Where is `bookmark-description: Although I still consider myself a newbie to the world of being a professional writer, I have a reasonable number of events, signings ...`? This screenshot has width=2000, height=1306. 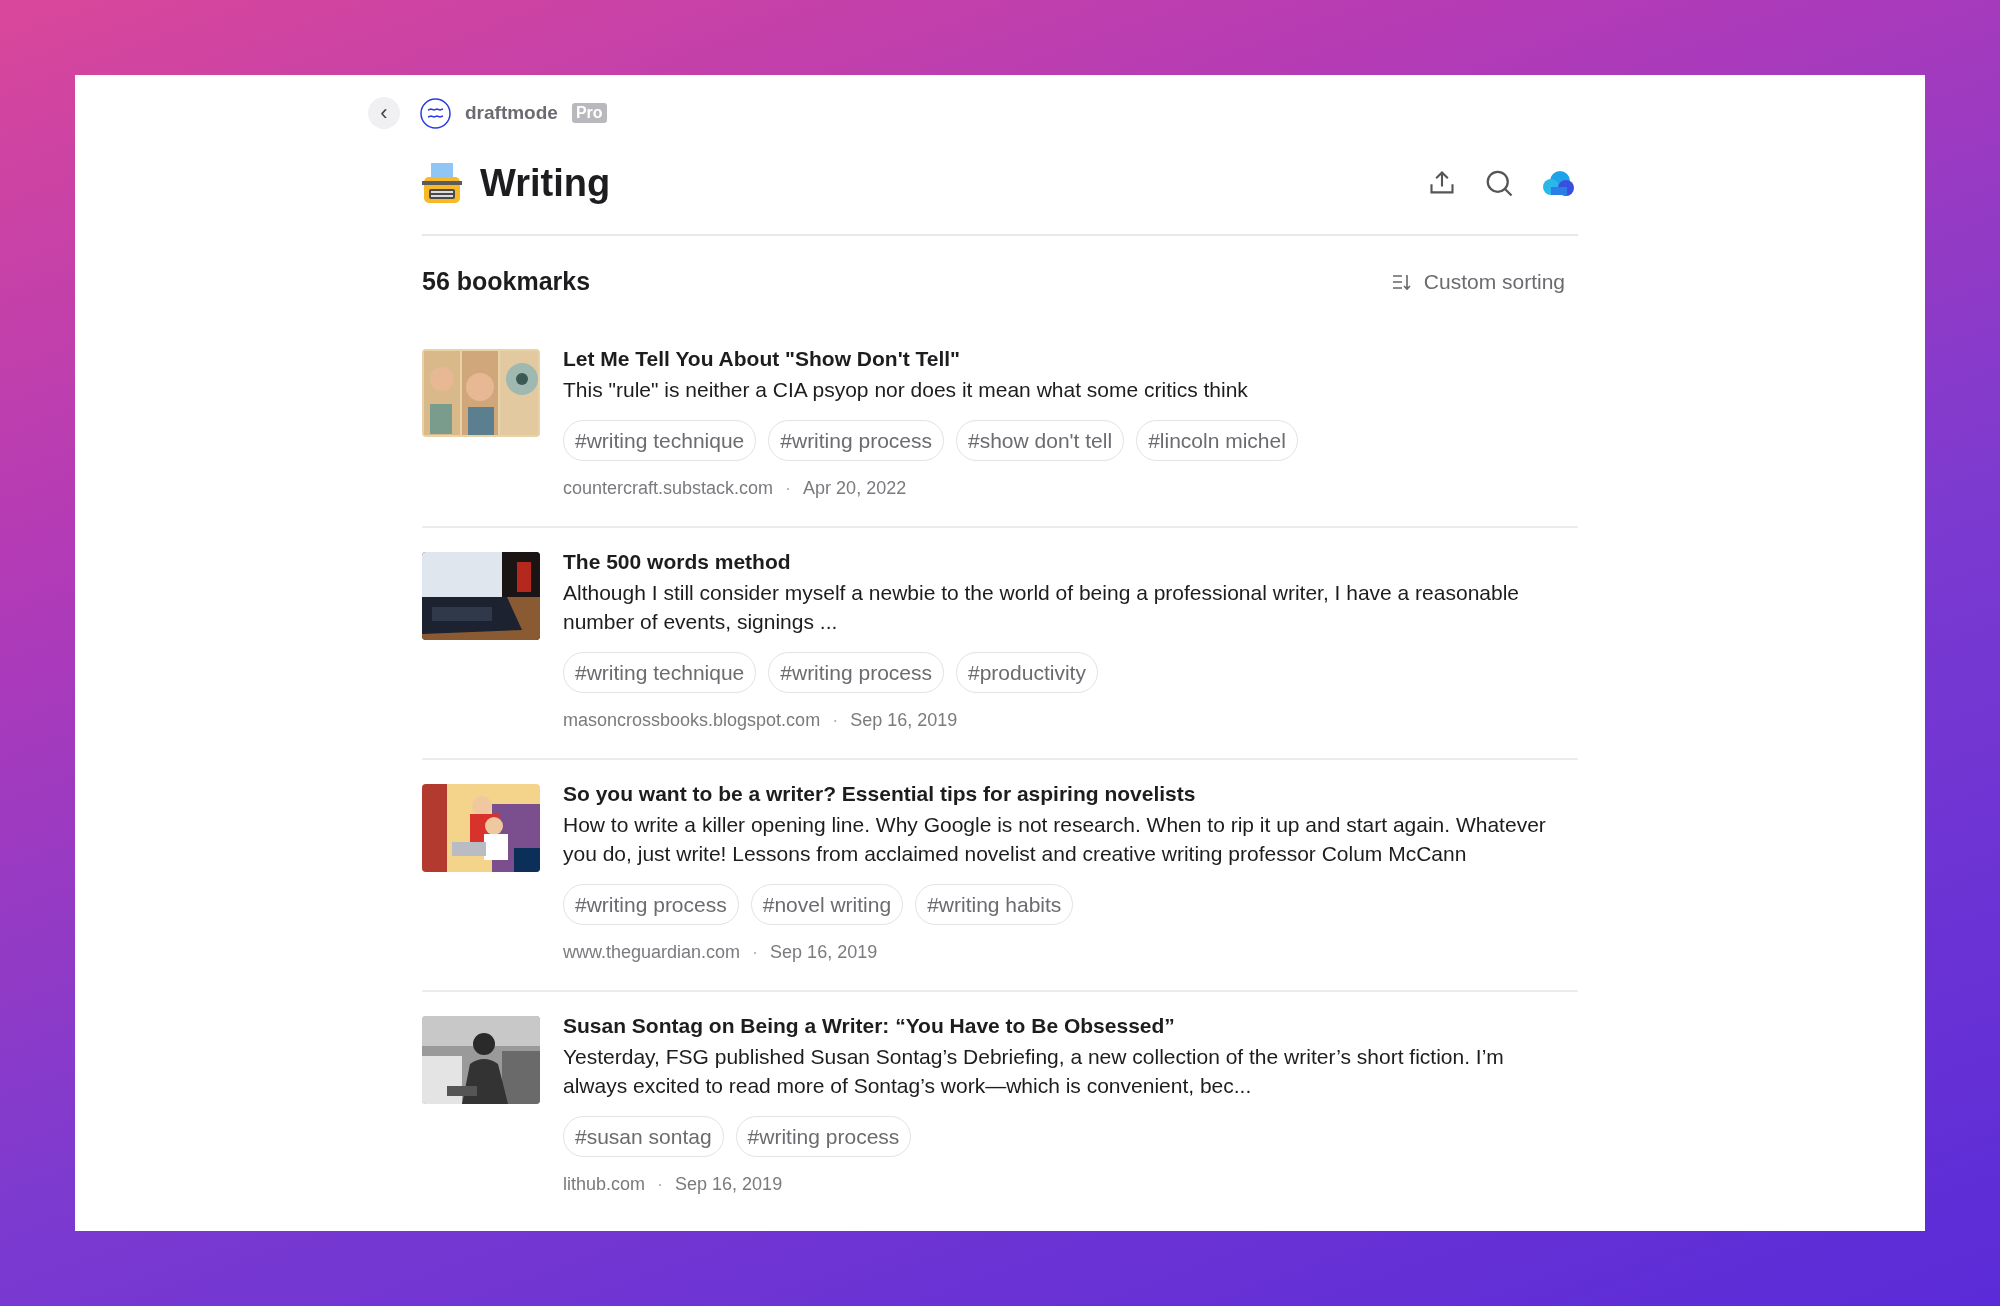
bookmark-description: Although I still consider myself a newbie to the world of being a professional writer, I have a reasonable number of events, signings ... is located at coordinates (1042, 607).